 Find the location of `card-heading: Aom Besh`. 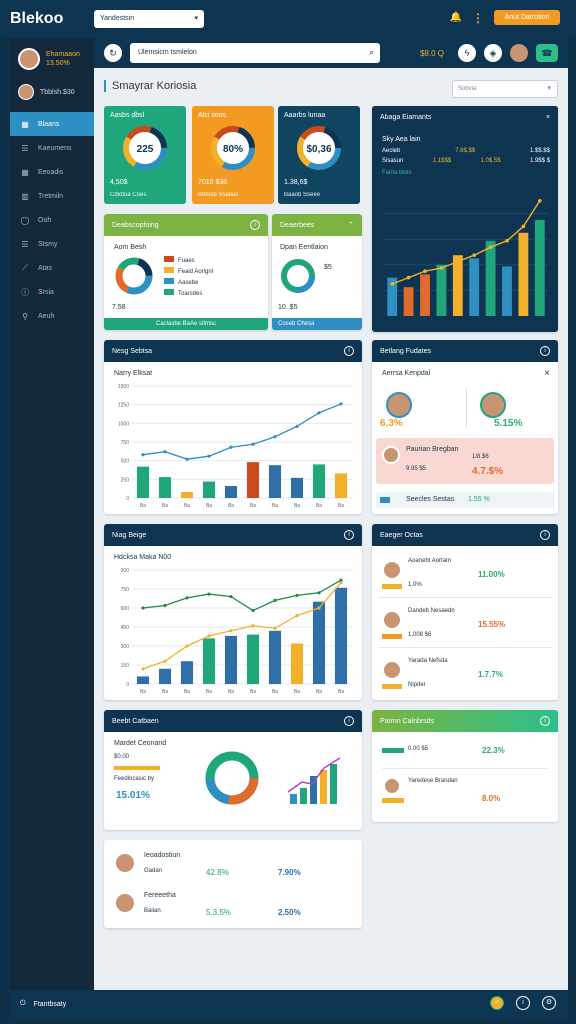

card-heading: Aom Besh is located at coordinates (130, 247).